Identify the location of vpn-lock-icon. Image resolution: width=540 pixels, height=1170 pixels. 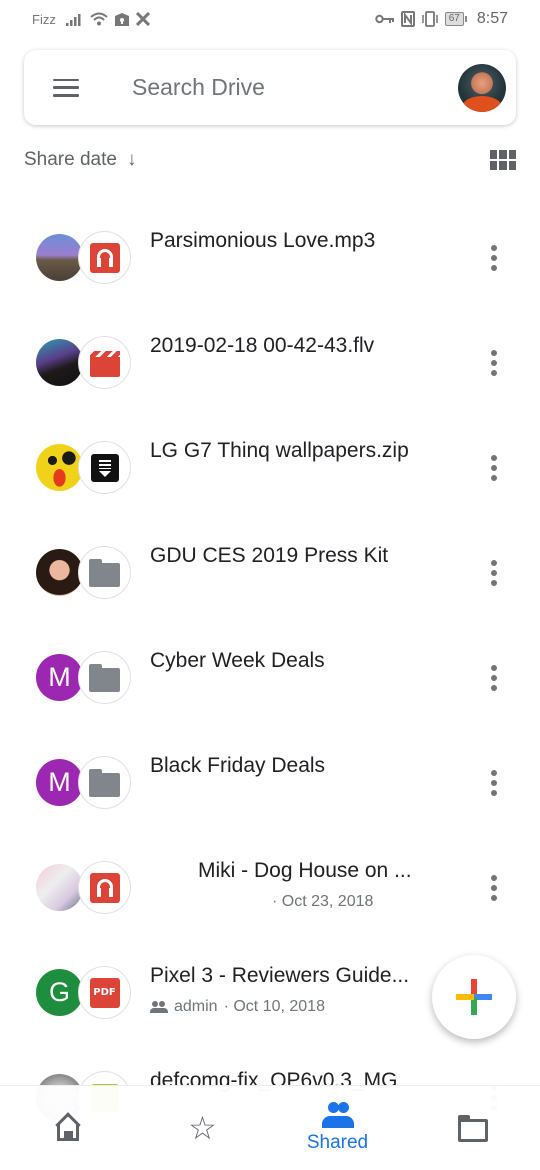
(122, 19).